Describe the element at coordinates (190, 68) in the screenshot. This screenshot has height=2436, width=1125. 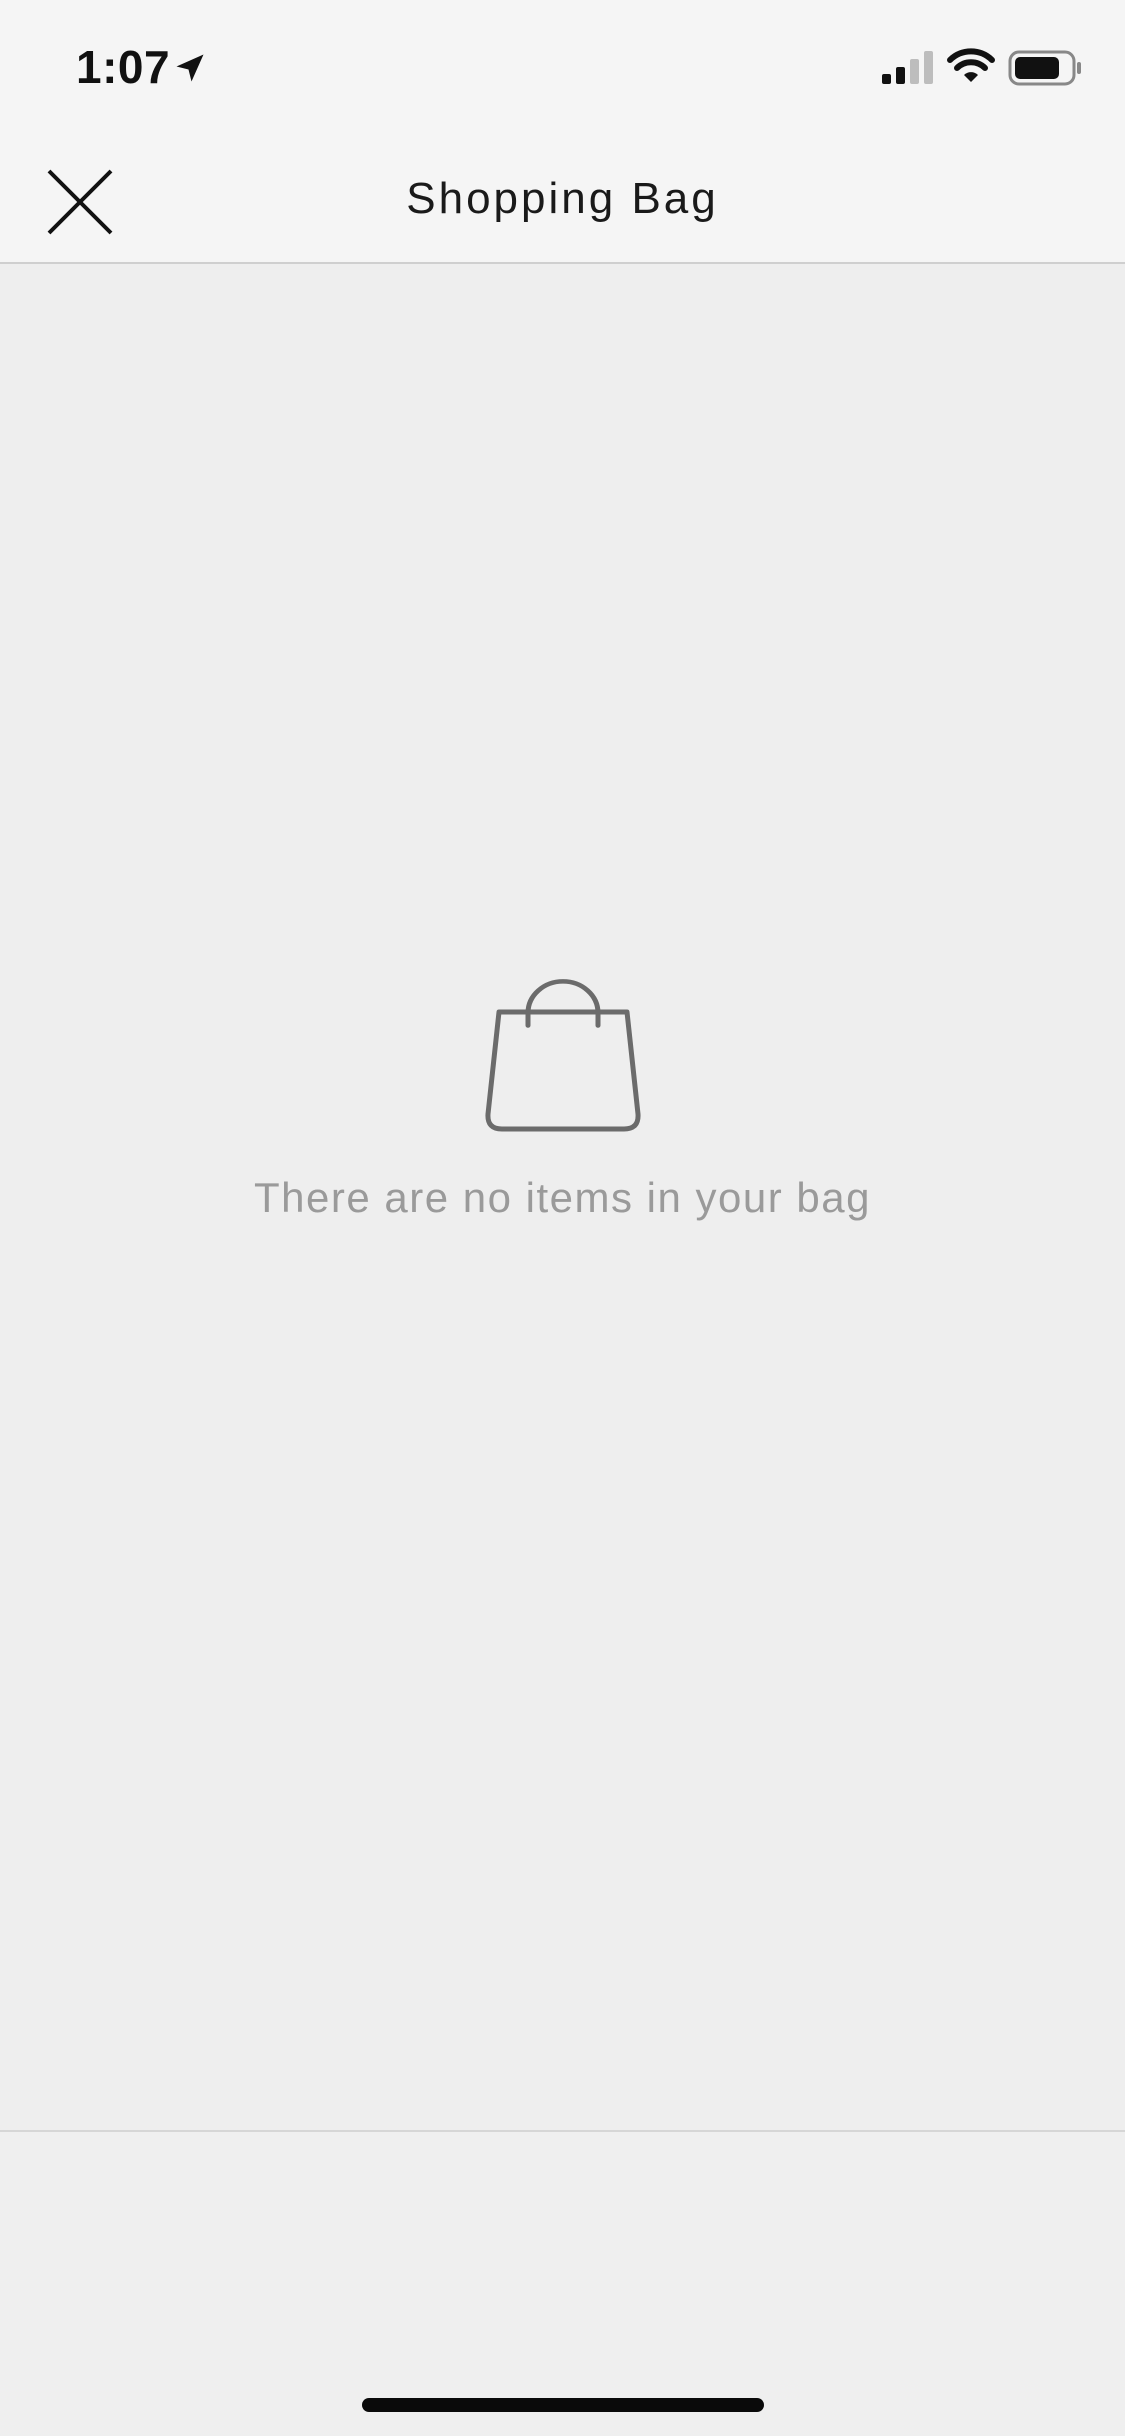
I see `location-arrow-icon` at that location.